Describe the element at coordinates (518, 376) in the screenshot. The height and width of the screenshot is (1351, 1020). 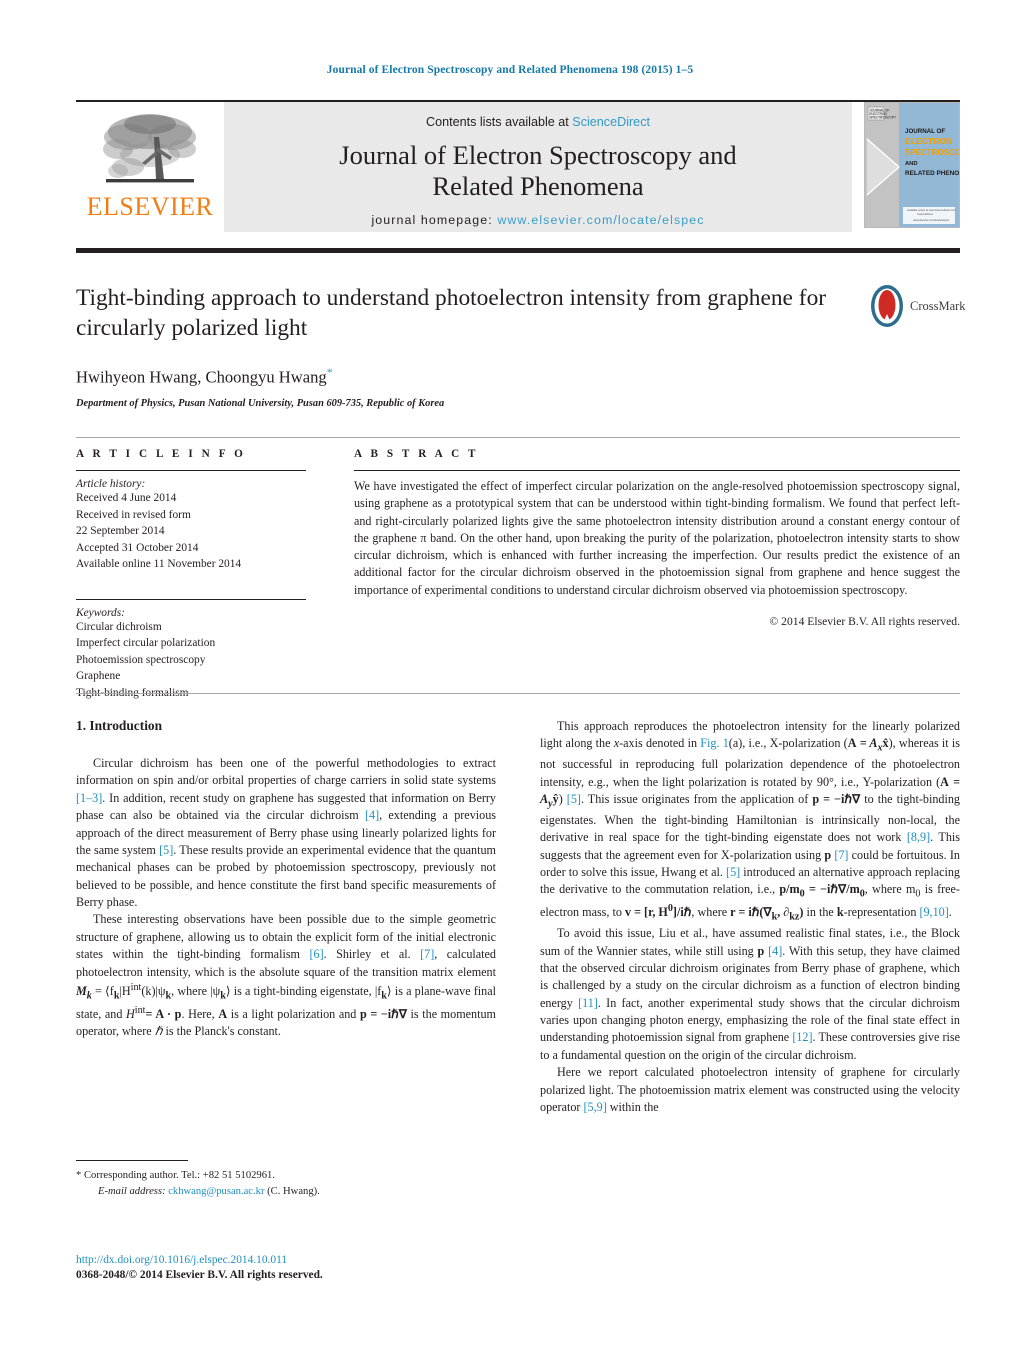
I see `author-list: Hwihyeon Hwang, Choongyu Hwang*` at that location.